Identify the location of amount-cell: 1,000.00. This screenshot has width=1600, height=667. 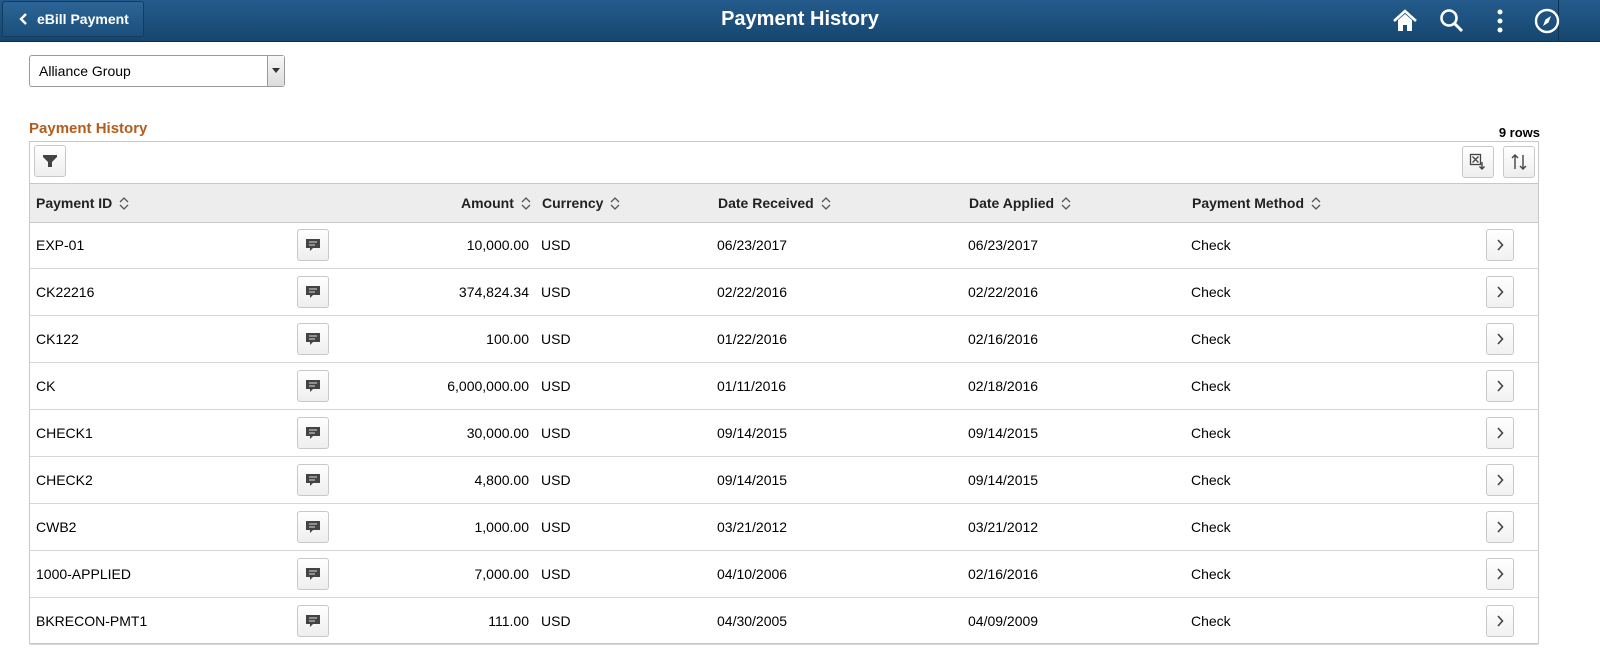
(502, 527).